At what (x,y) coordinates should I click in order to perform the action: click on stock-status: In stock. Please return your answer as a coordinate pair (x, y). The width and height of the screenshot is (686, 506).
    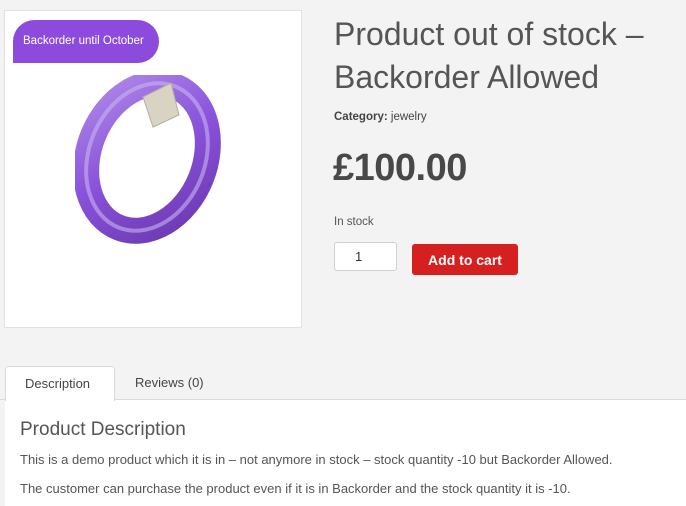
    Looking at the image, I should click on (354, 222).